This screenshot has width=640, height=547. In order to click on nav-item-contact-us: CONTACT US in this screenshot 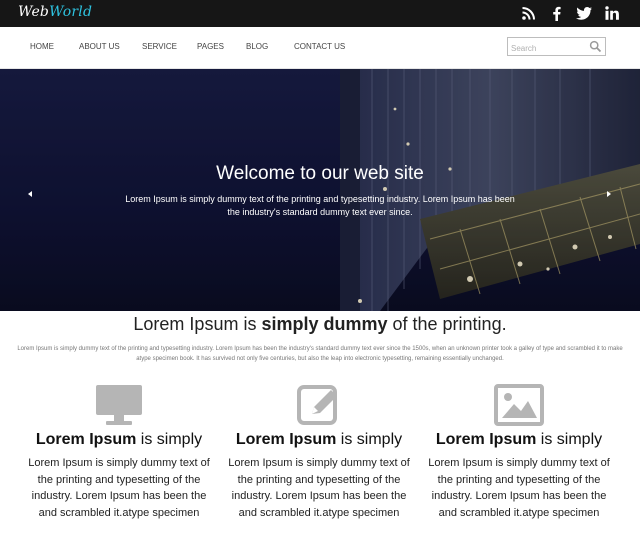, I will do `click(319, 46)`.